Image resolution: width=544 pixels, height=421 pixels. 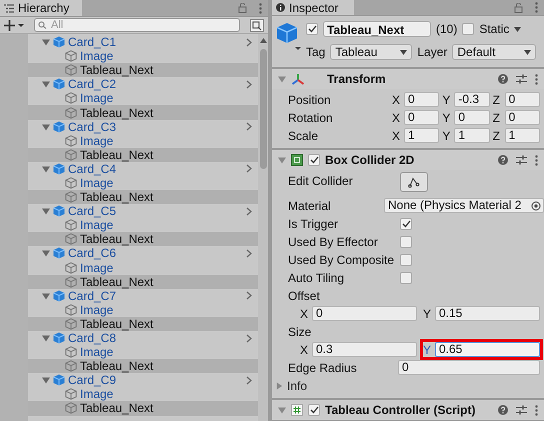 I want to click on property-label: Is Trigger, so click(x=314, y=223).